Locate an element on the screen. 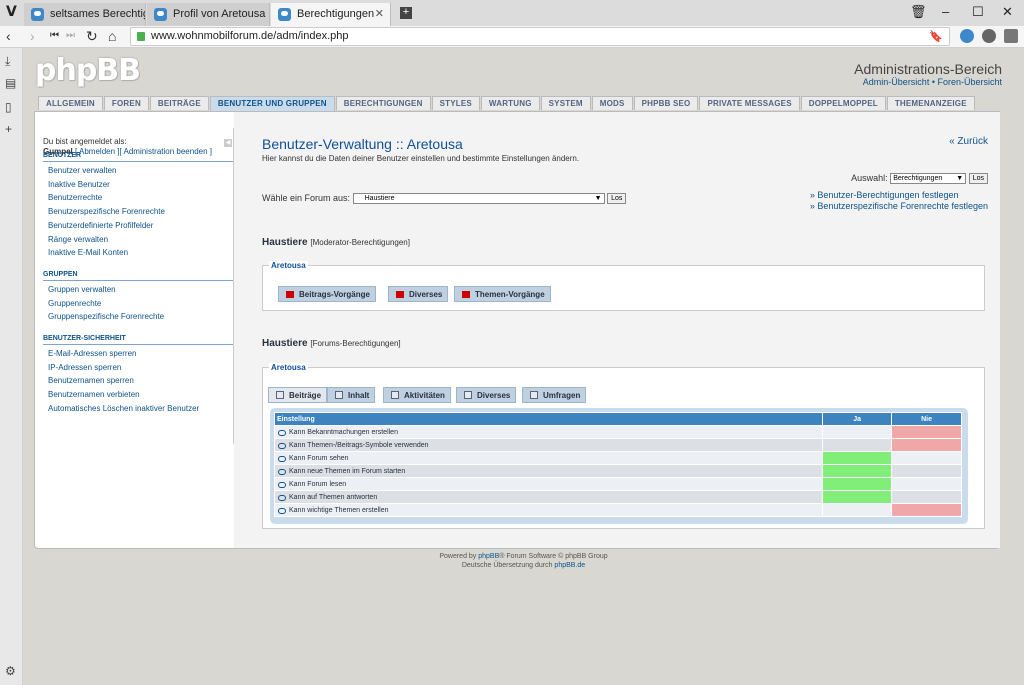 The height and width of the screenshot is (685, 1024). fast-forward-icon: ⏭ is located at coordinates (70, 36).